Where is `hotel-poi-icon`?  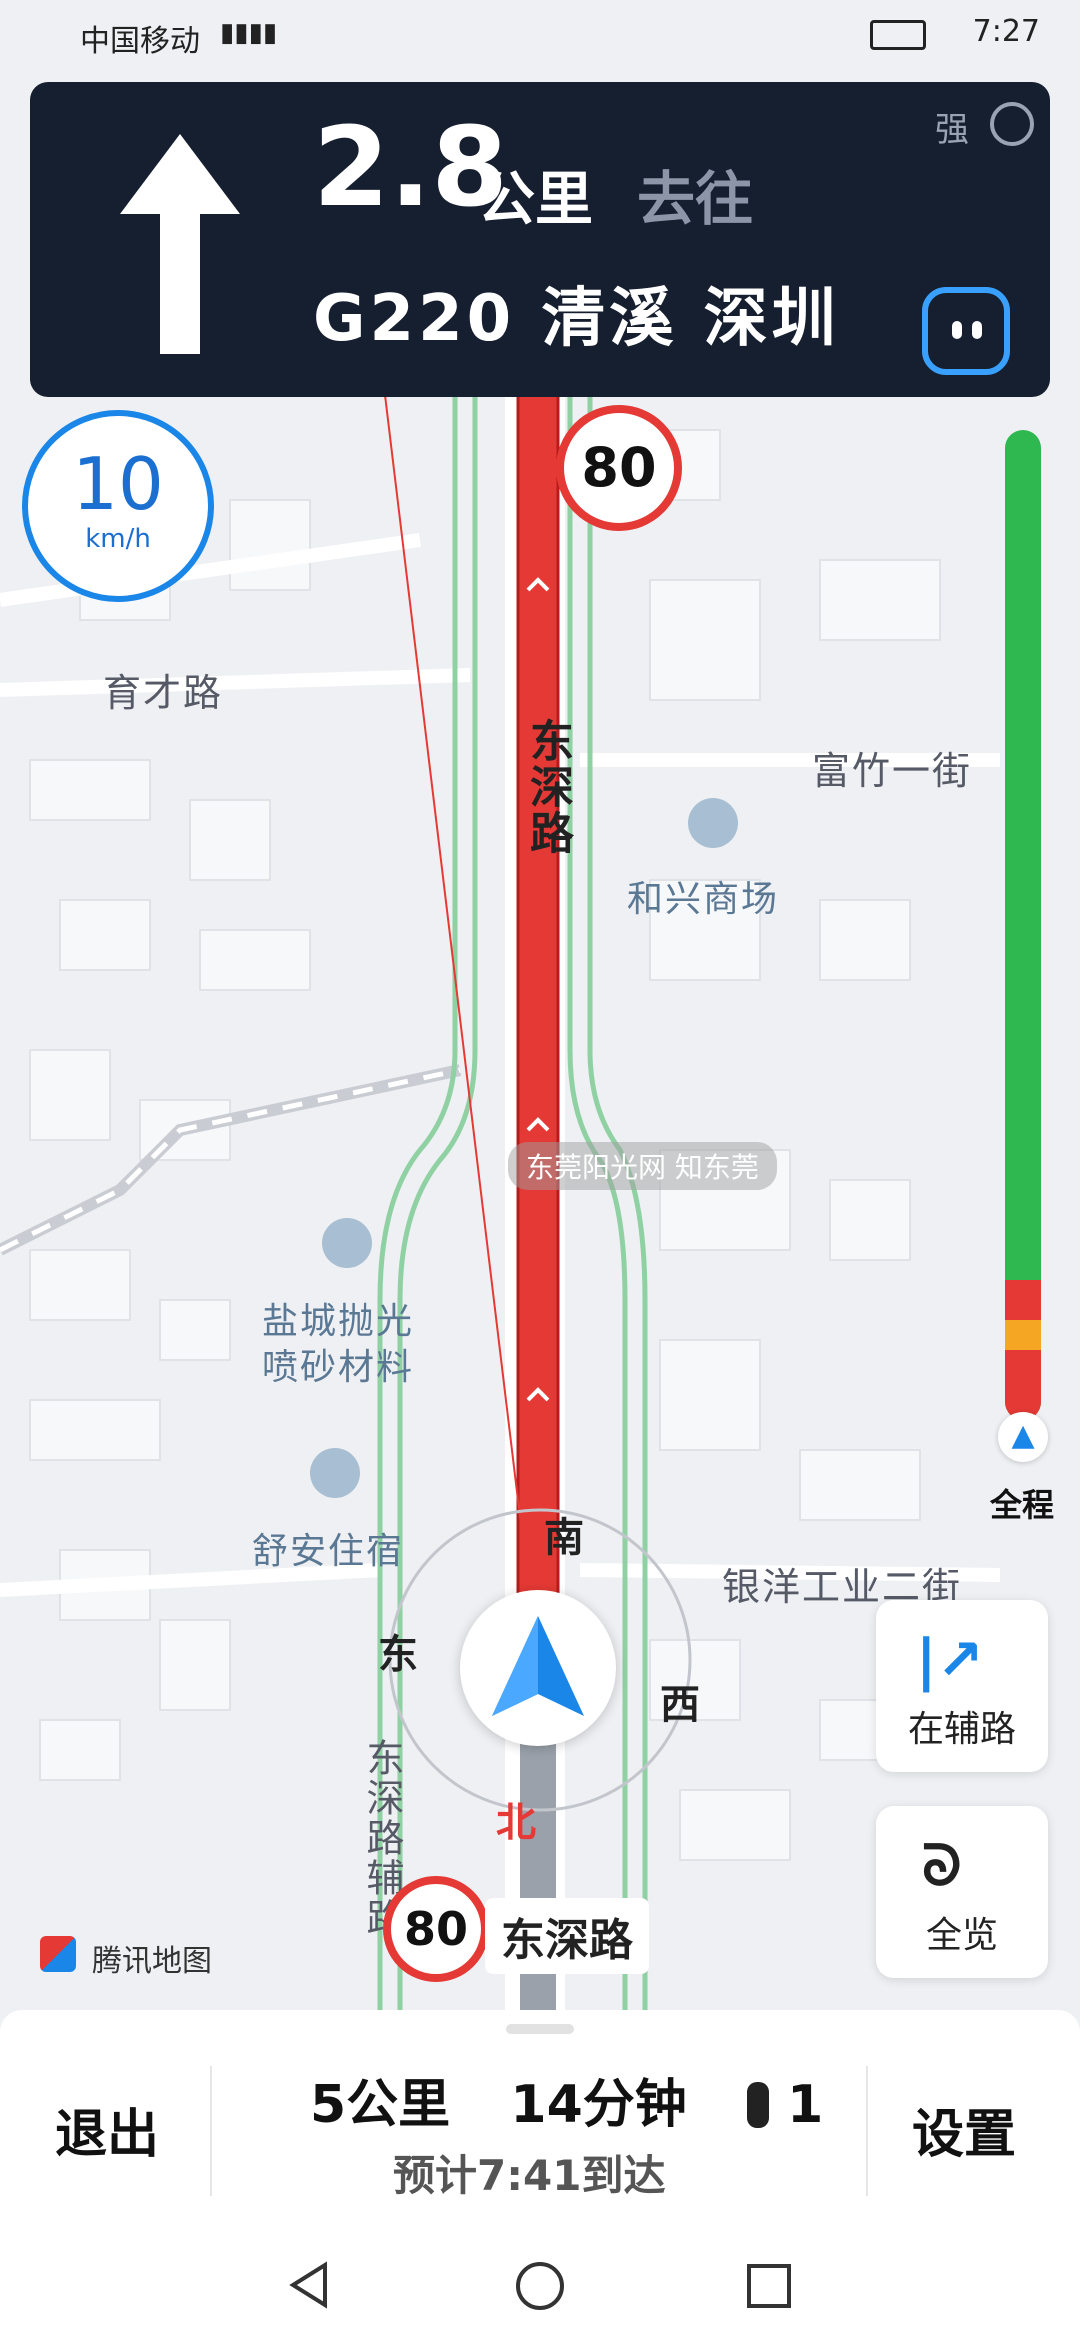 hotel-poi-icon is located at coordinates (335, 1473).